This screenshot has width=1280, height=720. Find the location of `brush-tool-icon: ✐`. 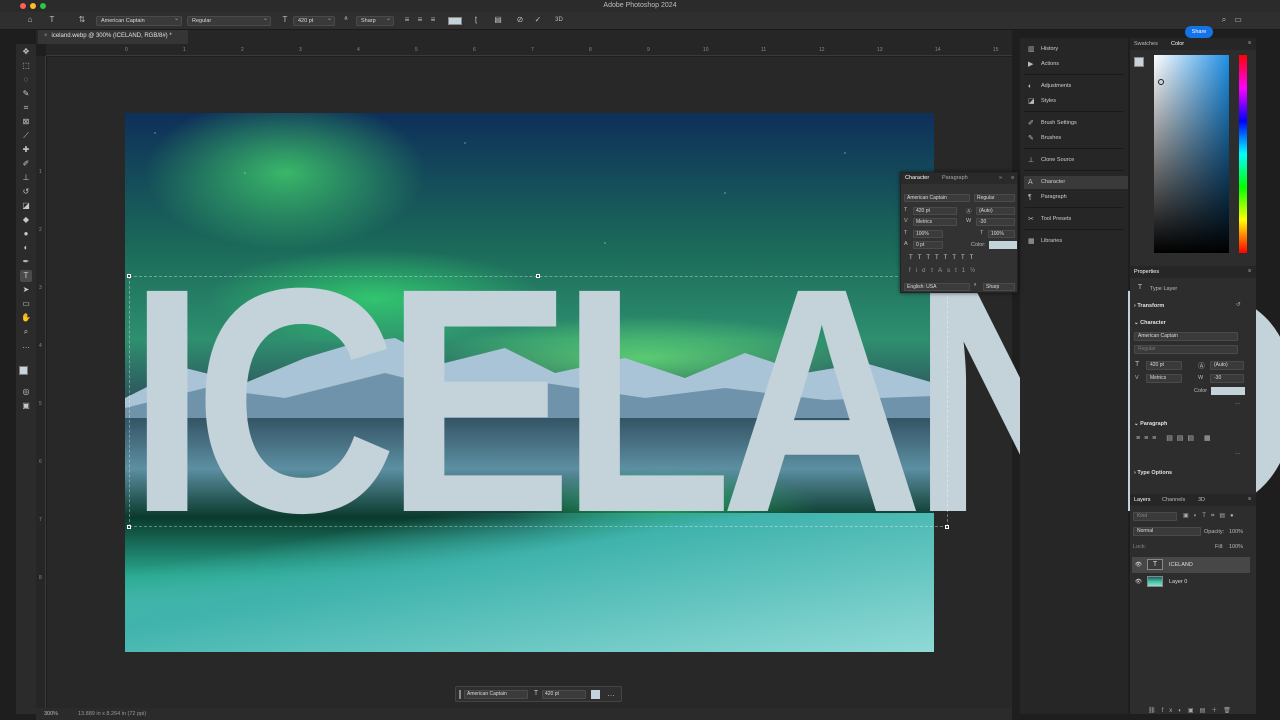

brush-tool-icon: ✐ is located at coordinates (26, 164).